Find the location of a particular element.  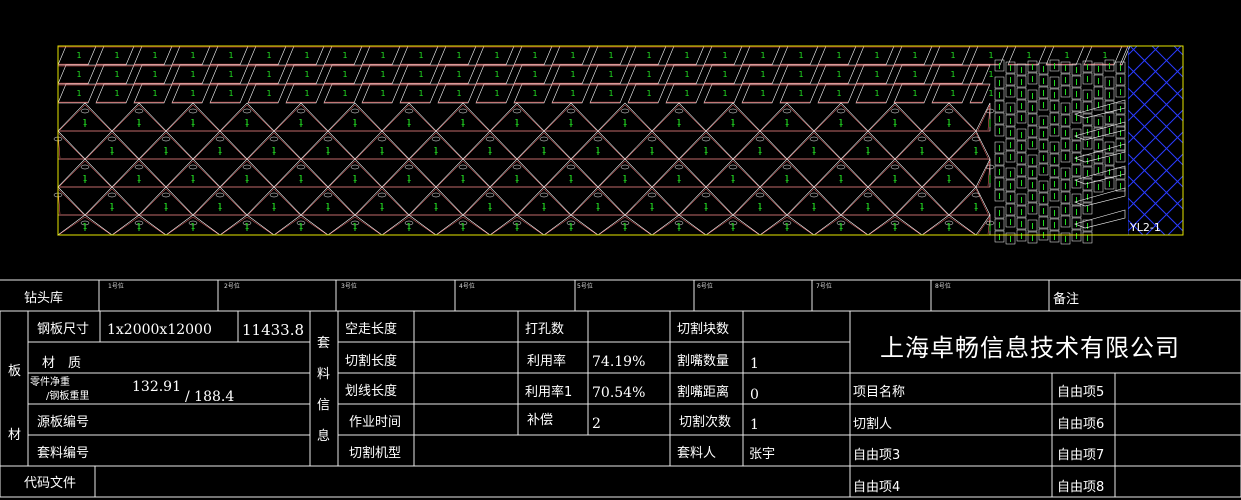

drill-slot-3: 3号位 is located at coordinates (349, 286).